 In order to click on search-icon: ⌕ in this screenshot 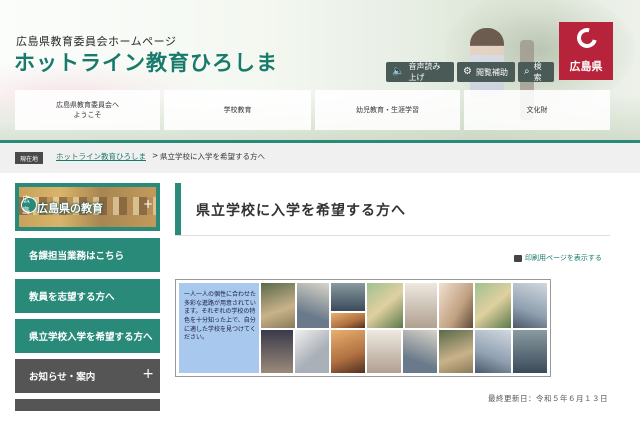, I will do `click(527, 71)`.